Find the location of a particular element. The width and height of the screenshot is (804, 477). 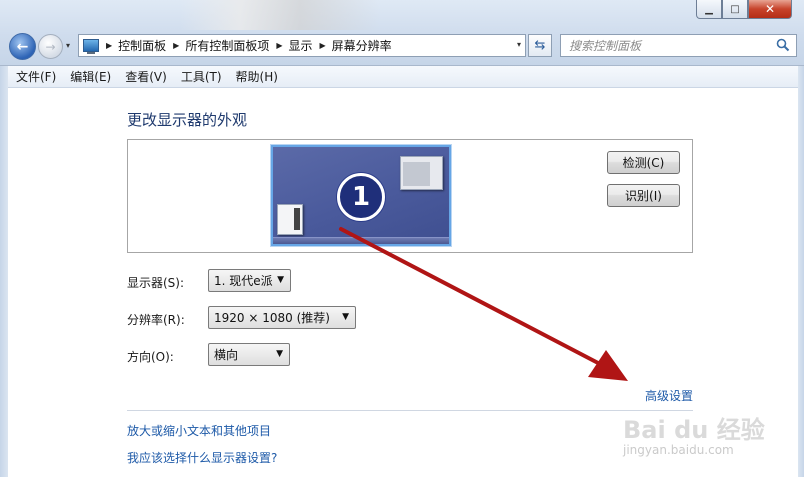

watermark-url: jingyan.baidu.com is located at coordinates (678, 450).